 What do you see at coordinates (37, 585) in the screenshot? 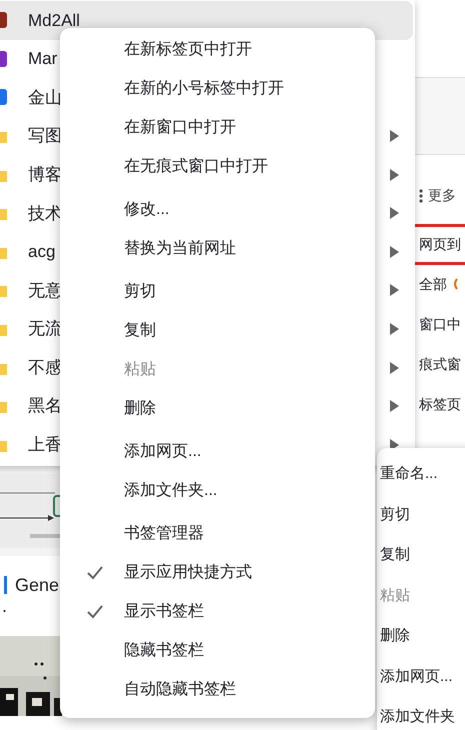
I see `article-text: Gene` at bounding box center [37, 585].